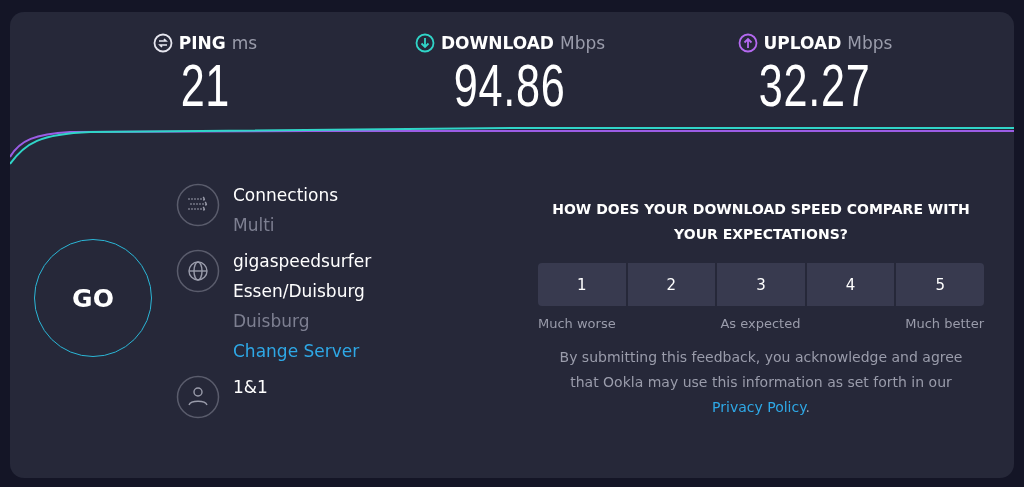 Image resolution: width=1024 pixels, height=487 pixels. What do you see at coordinates (761, 222) in the screenshot?
I see `feedback-question: HOW DOES YOUR DOWNLOAD SPEED COMPARE WITH YOUR EXPECTATIONS?` at bounding box center [761, 222].